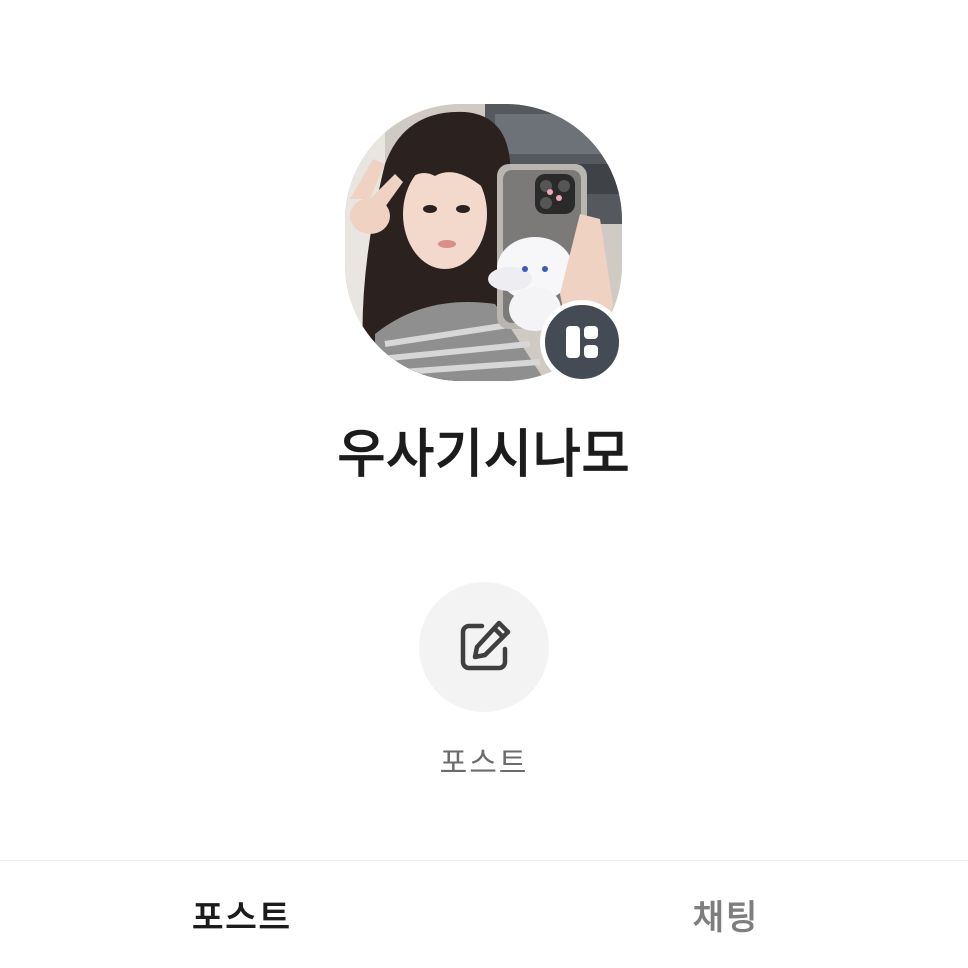 The width and height of the screenshot is (968, 968). What do you see at coordinates (484, 455) in the screenshot?
I see `profile-name: 우사기시나모` at bounding box center [484, 455].